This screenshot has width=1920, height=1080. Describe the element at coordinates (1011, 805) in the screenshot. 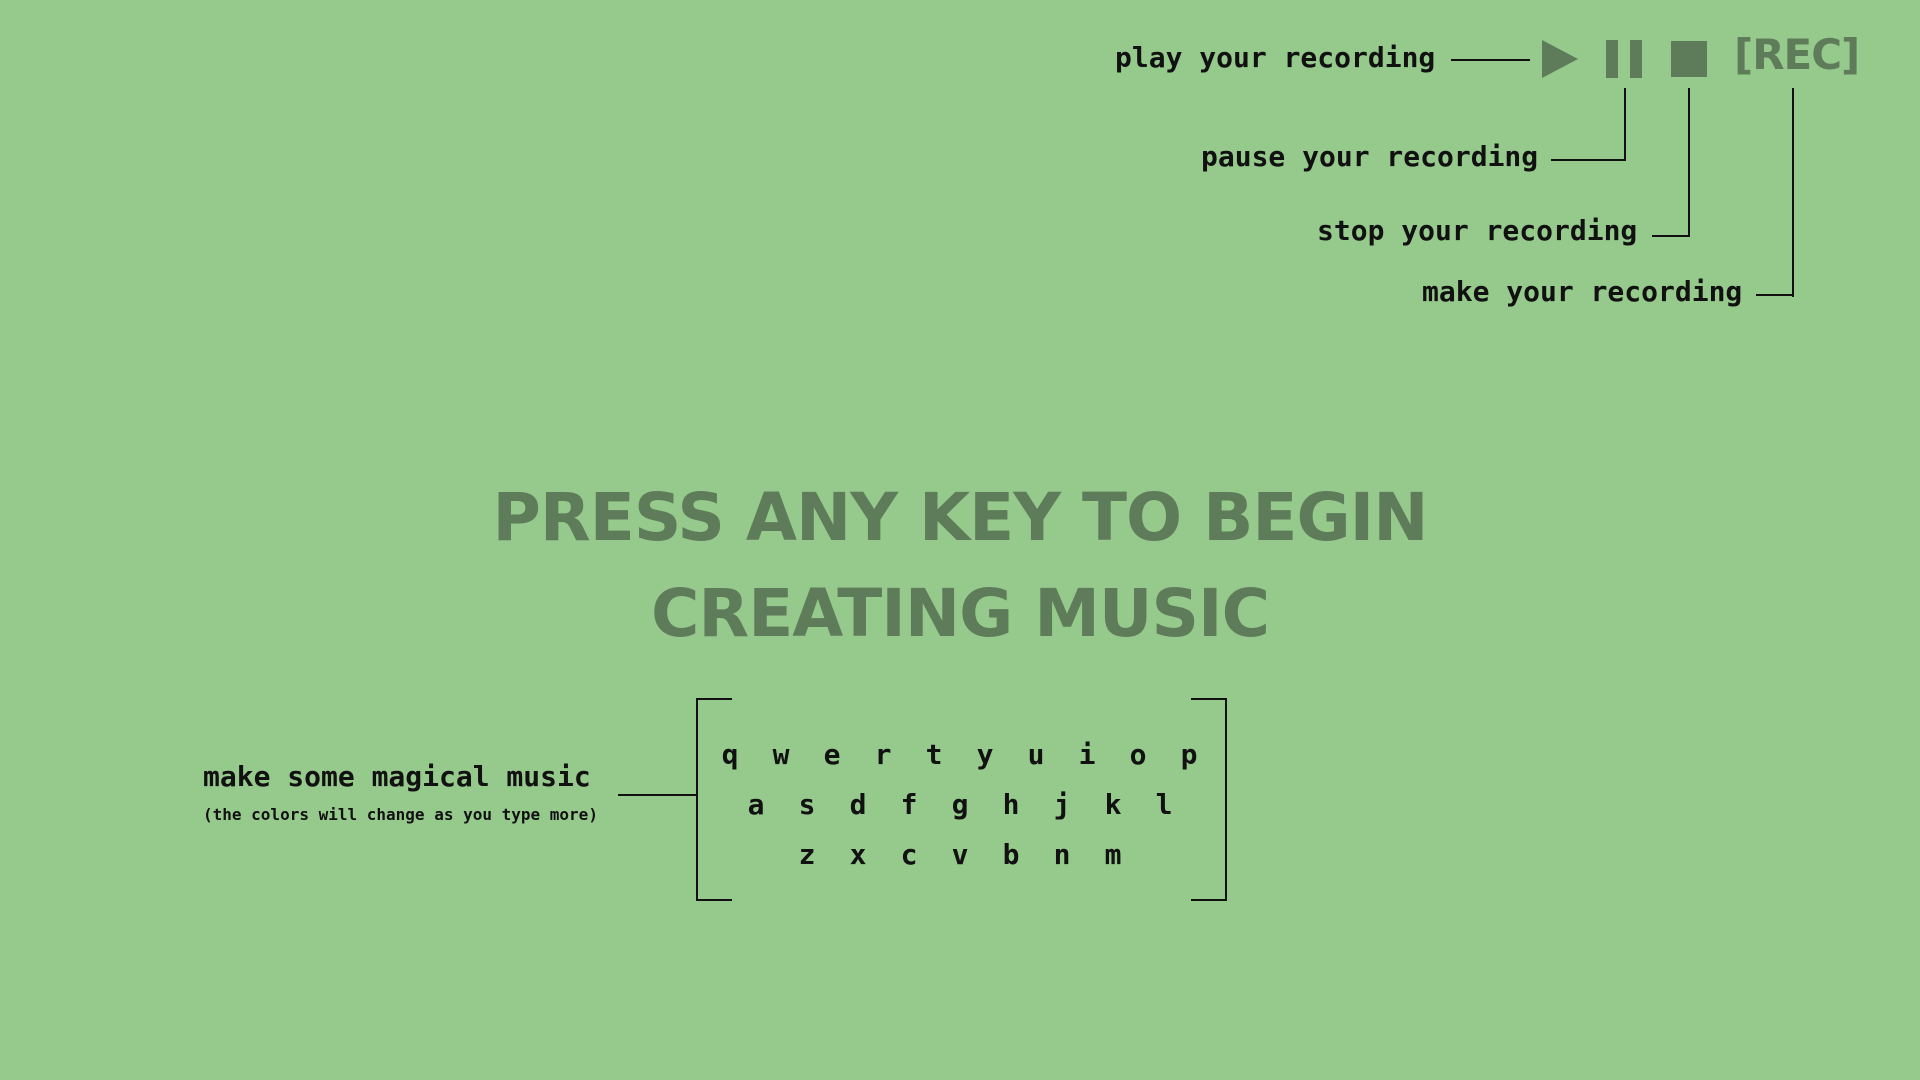

I see `key-h: h` at that location.